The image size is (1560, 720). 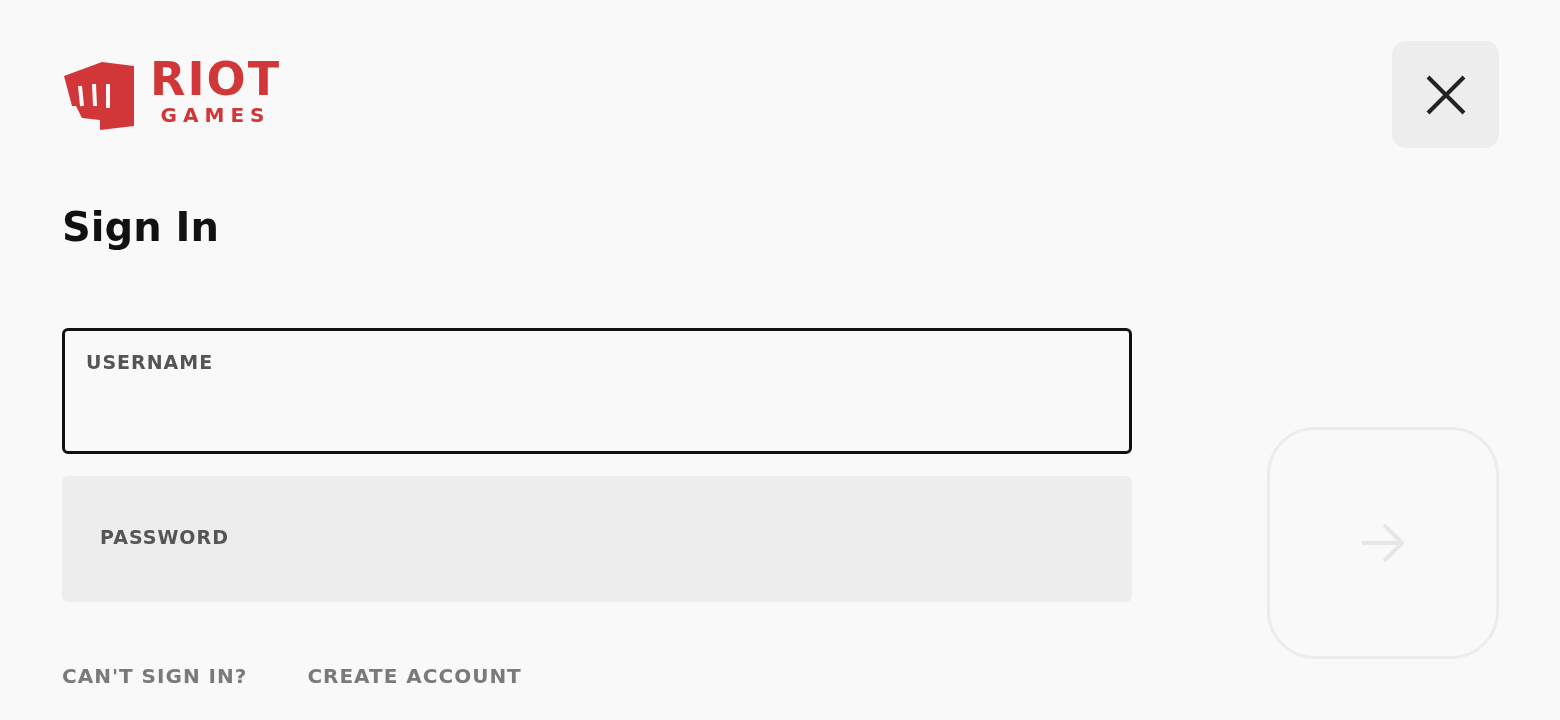 What do you see at coordinates (414, 676) in the screenshot?
I see `text-link: CREATE ACCOUNT` at bounding box center [414, 676].